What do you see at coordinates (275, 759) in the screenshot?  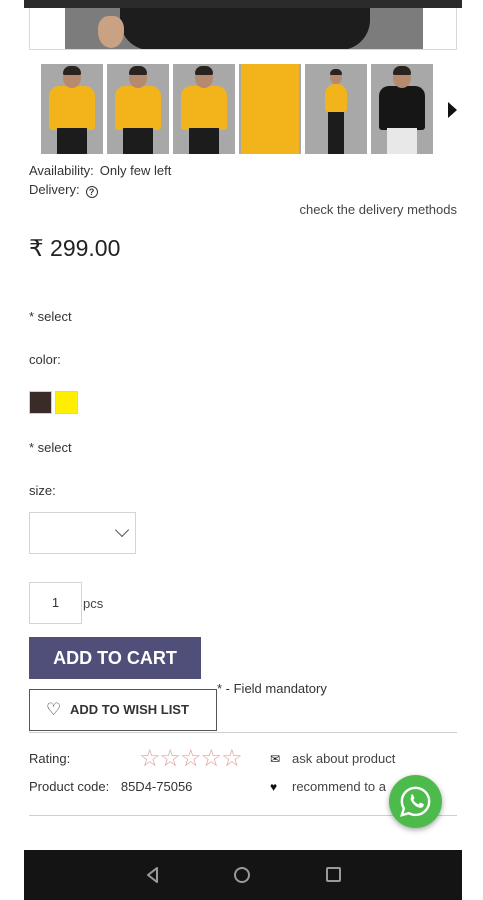 I see `envelope-icon: ✉` at bounding box center [275, 759].